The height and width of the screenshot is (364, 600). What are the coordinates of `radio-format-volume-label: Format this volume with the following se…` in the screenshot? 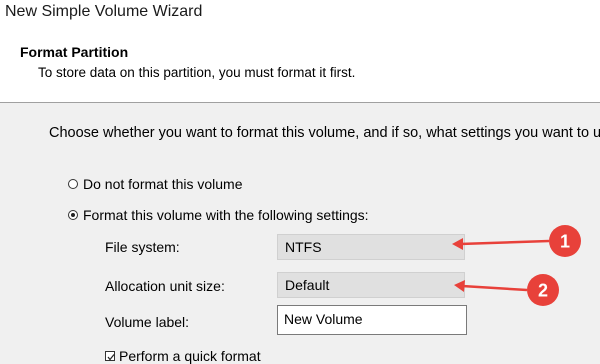 It's located at (226, 215).